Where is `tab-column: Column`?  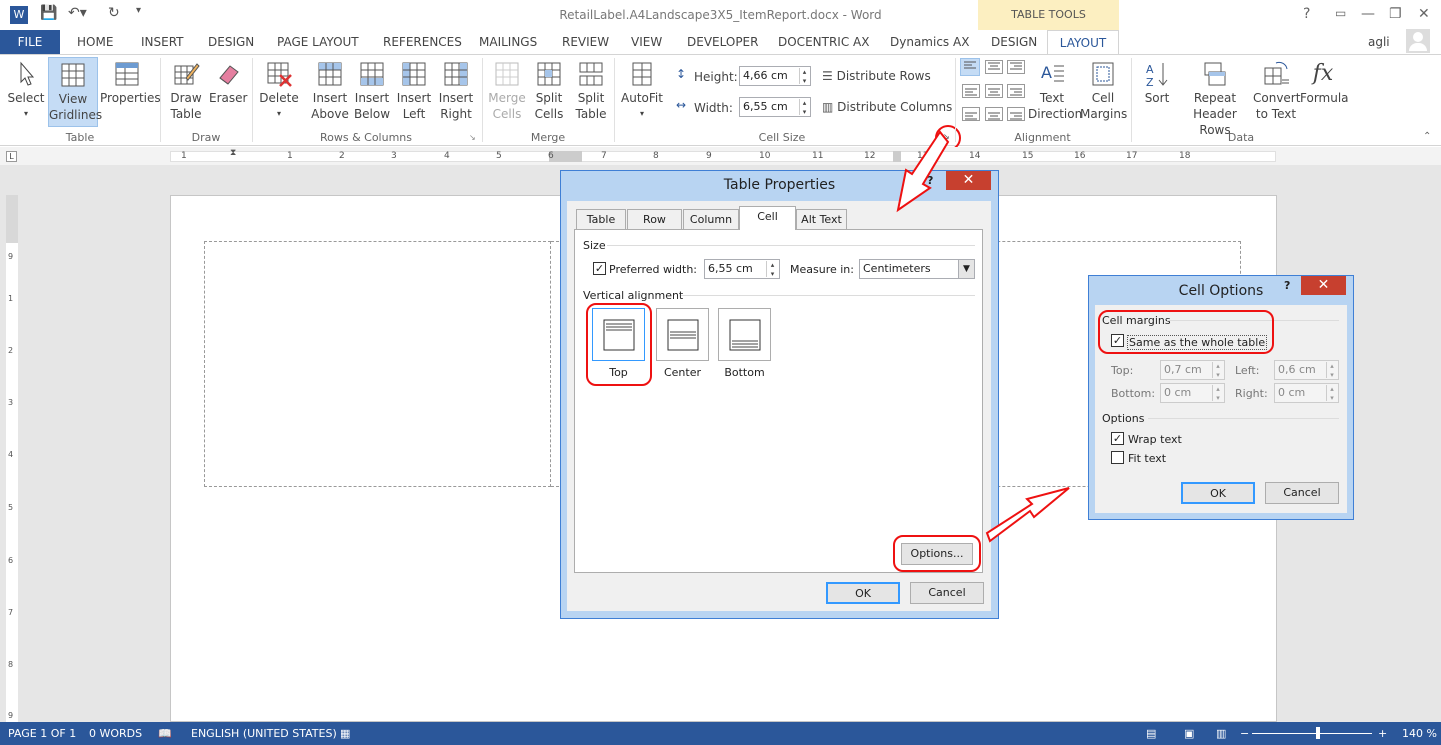 tab-column: Column is located at coordinates (711, 219).